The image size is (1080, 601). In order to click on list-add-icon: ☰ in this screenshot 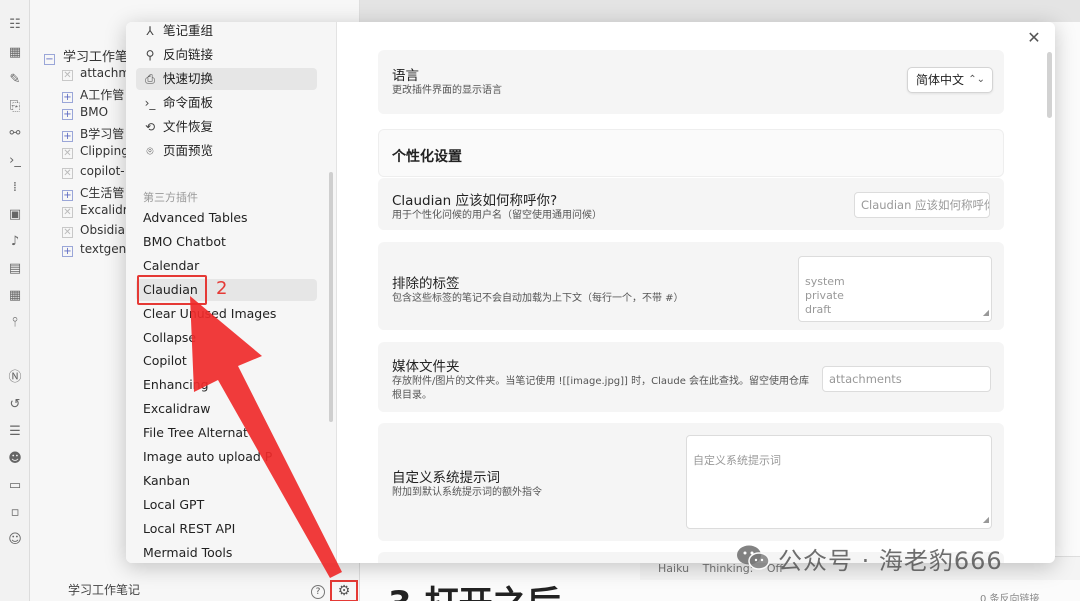, I will do `click(15, 432)`.